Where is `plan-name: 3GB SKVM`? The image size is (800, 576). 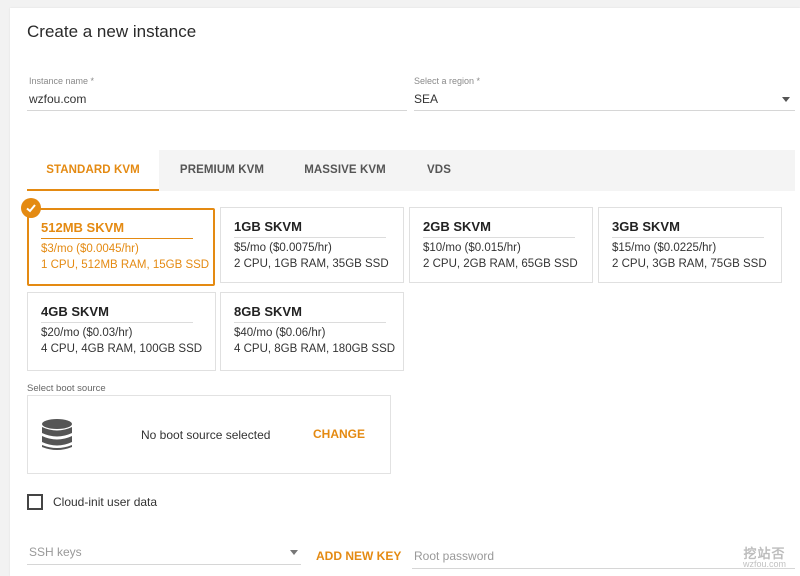
plan-name: 3GB SKVM is located at coordinates (688, 228).